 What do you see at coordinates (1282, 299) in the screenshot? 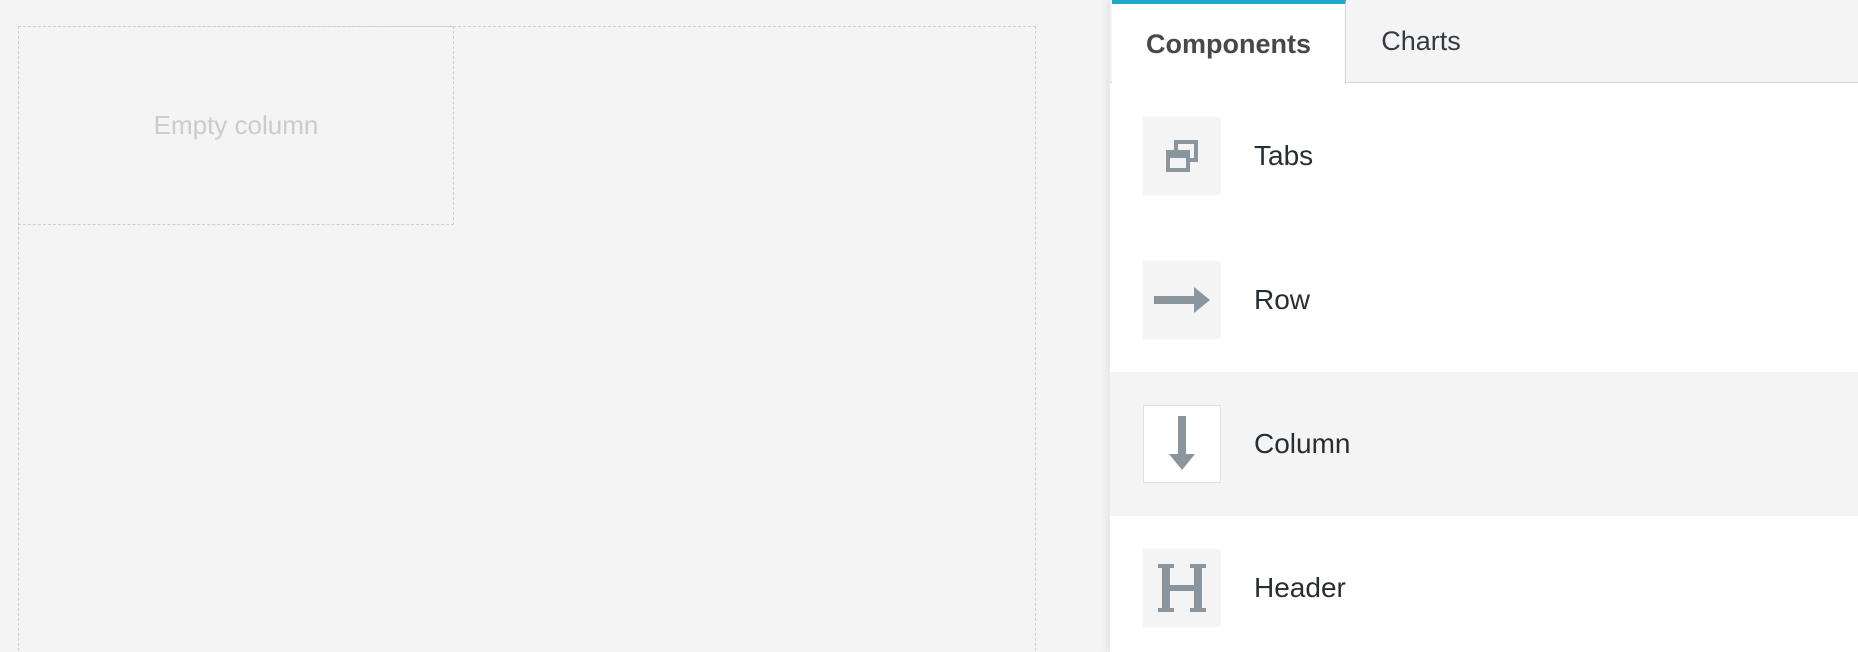
I see `component-item-label: Row` at bounding box center [1282, 299].